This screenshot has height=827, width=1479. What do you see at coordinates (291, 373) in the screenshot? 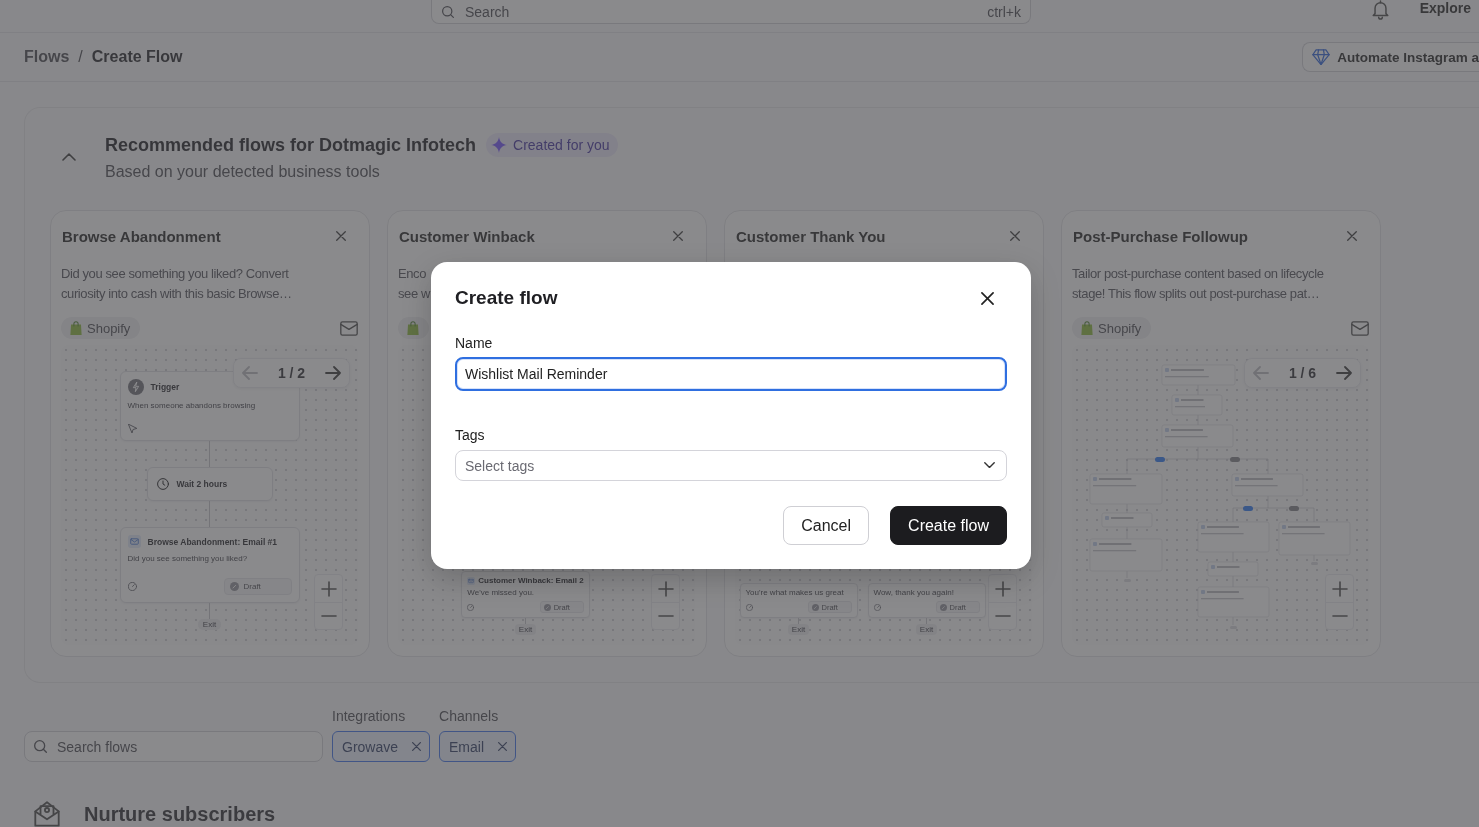
I see `page-indicator: 1 / 2` at bounding box center [291, 373].